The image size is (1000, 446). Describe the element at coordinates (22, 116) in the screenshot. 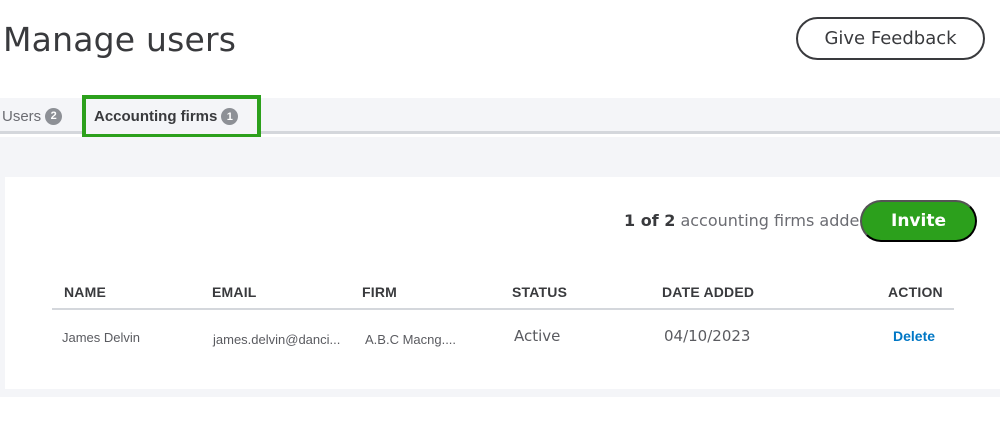

I see `tab-users-label: Users` at that location.